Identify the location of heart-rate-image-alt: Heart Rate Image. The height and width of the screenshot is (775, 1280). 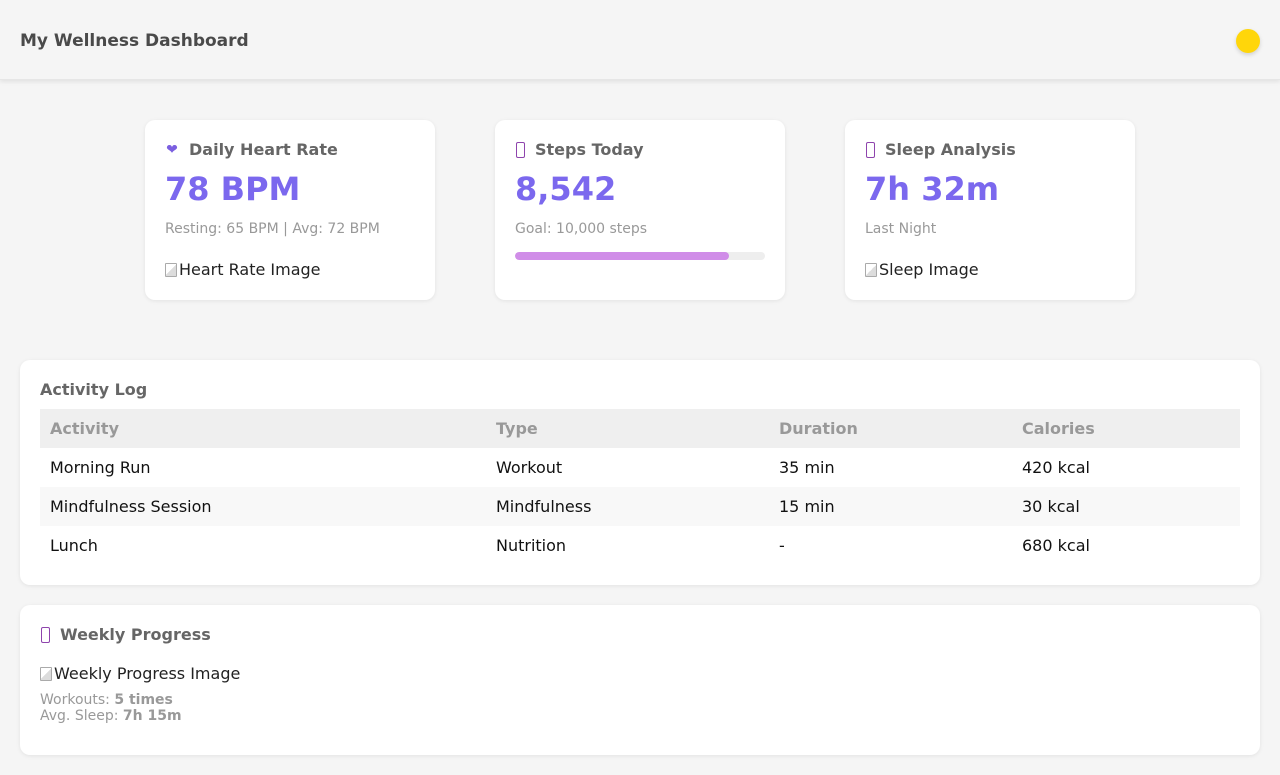
(250, 269).